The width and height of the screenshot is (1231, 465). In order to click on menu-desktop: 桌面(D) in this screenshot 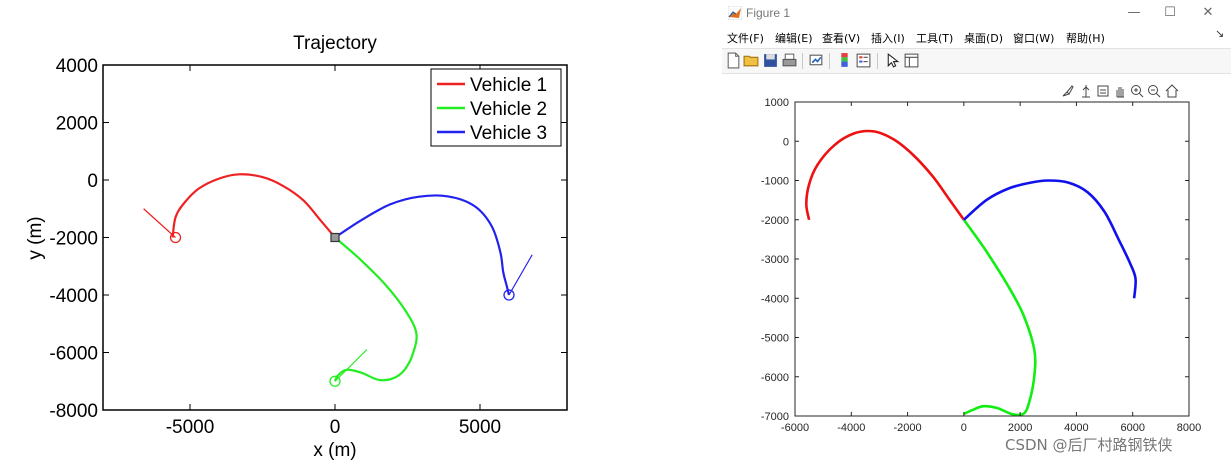, I will do `click(983, 38)`.